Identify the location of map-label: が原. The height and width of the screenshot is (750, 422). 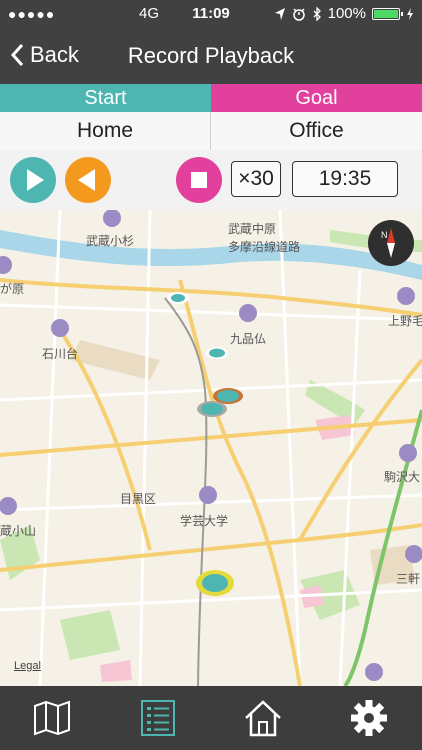
(12, 289).